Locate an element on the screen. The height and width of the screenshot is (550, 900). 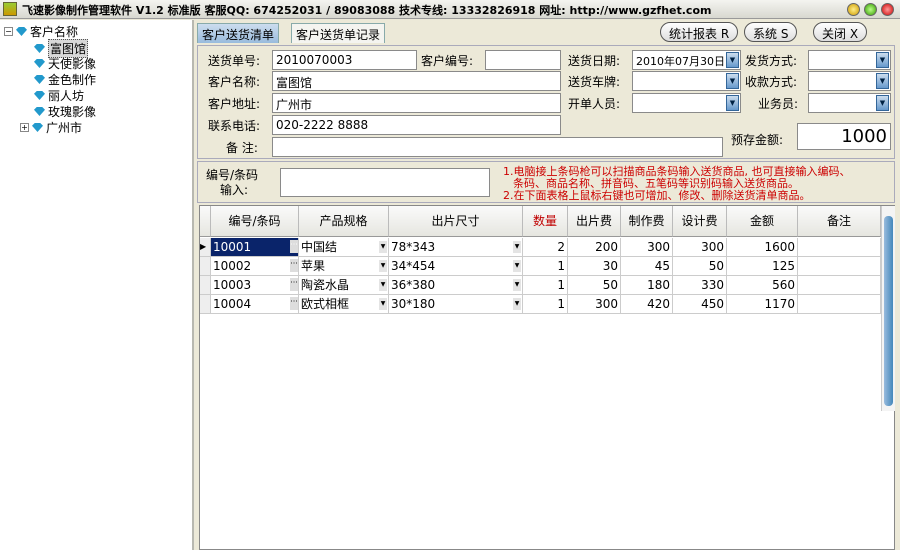
close-window-button is located at coordinates (887, 9).